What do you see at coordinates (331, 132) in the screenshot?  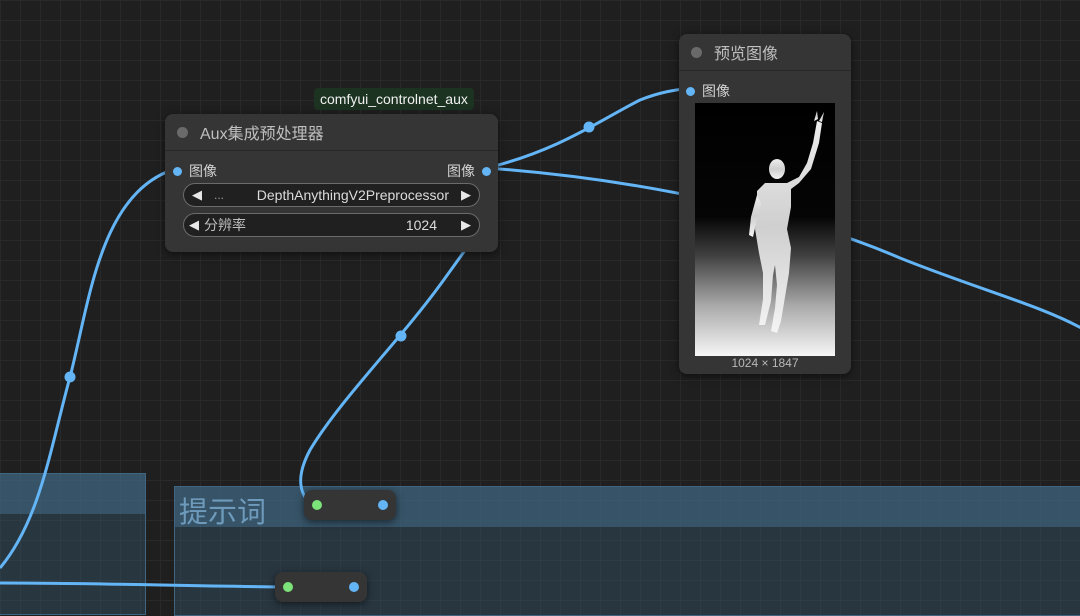 I see `aux-node-title-bar: Aux集成预处理器` at bounding box center [331, 132].